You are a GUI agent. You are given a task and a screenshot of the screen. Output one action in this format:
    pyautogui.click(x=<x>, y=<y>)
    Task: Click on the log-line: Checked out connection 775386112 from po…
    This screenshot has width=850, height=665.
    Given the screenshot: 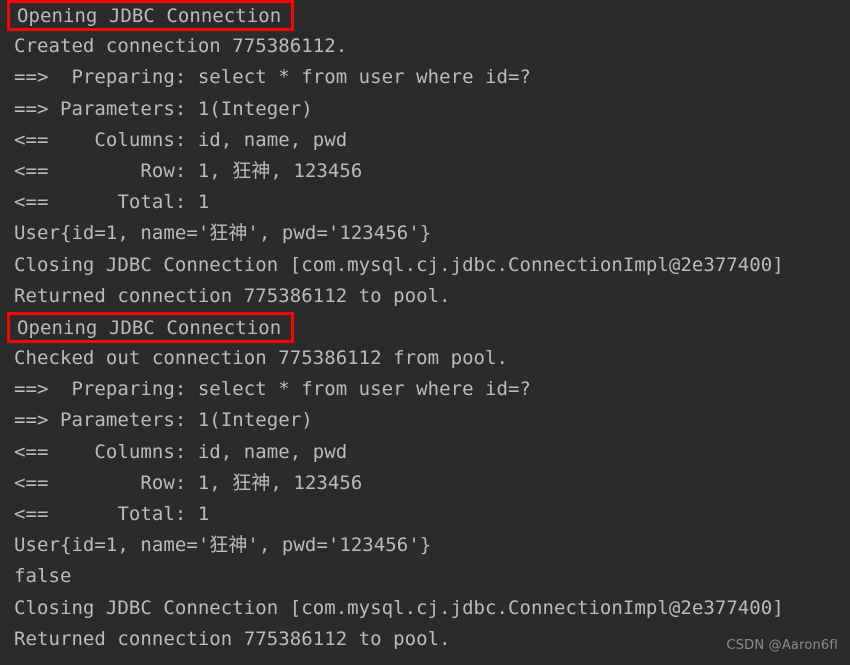 What is the action you would take?
    pyautogui.click(x=261, y=358)
    